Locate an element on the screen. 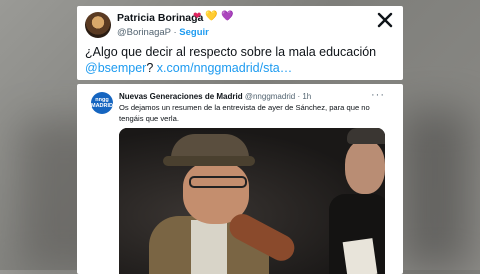 The width and height of the screenshot is (480, 274). question-mark: ? is located at coordinates (150, 68).